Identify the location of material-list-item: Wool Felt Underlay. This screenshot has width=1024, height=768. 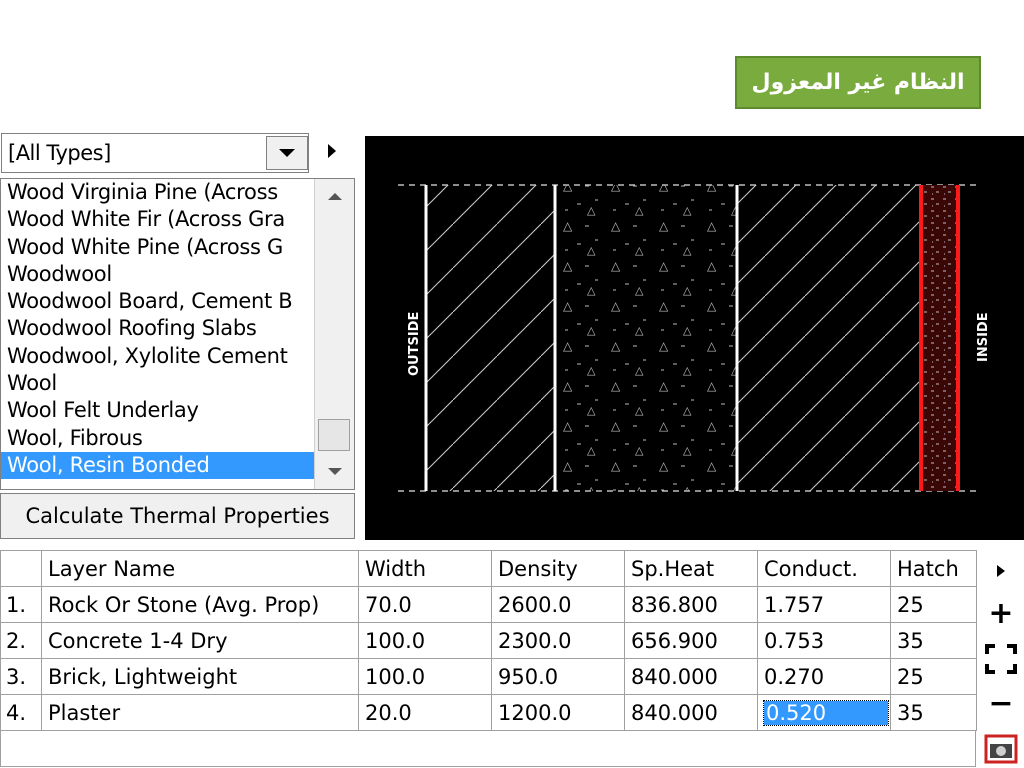
(158, 410).